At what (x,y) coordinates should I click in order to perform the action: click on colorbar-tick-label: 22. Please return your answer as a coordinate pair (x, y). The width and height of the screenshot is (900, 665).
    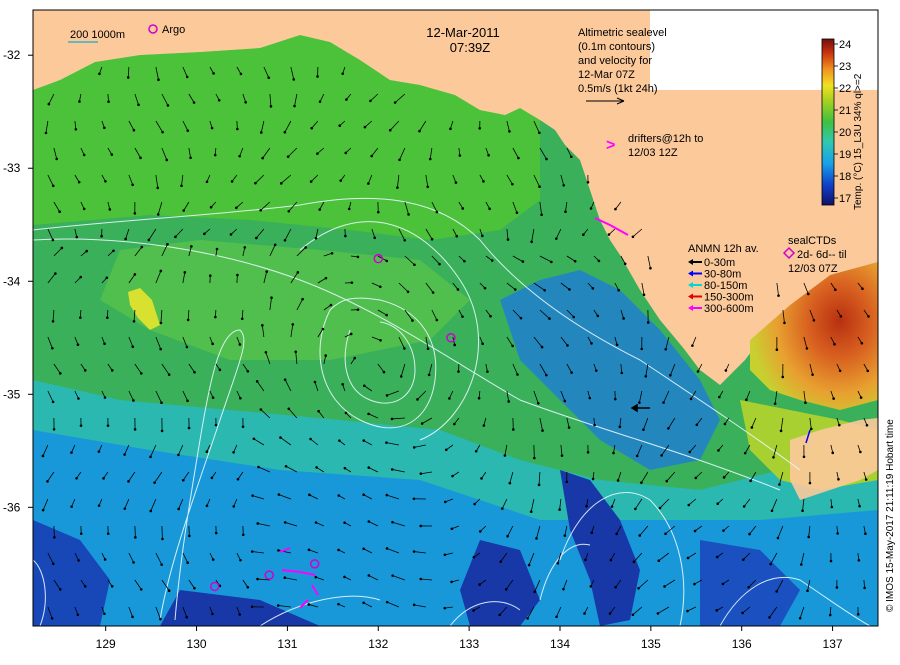
    Looking at the image, I should click on (845, 89).